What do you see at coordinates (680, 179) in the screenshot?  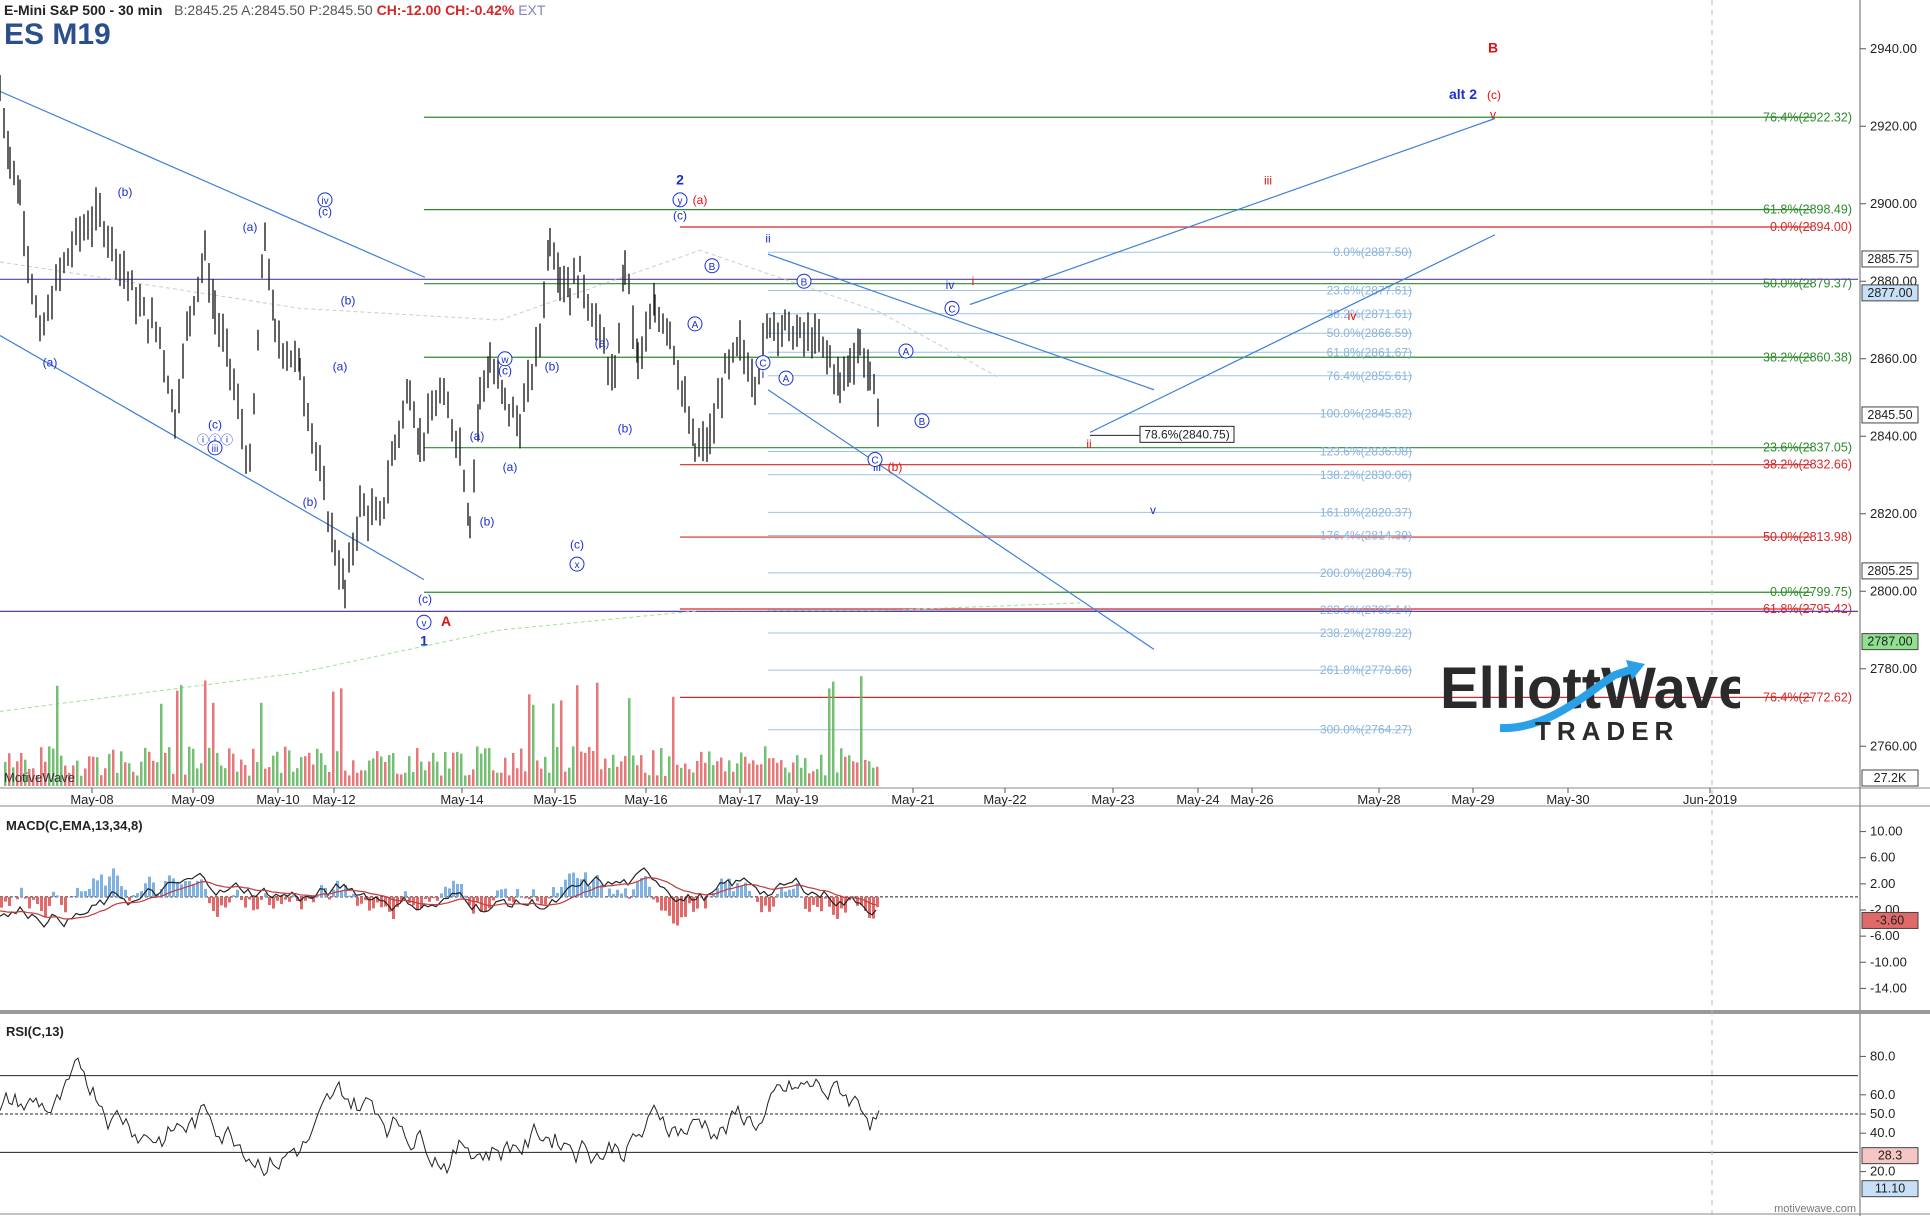 I see `wave-label: 2` at bounding box center [680, 179].